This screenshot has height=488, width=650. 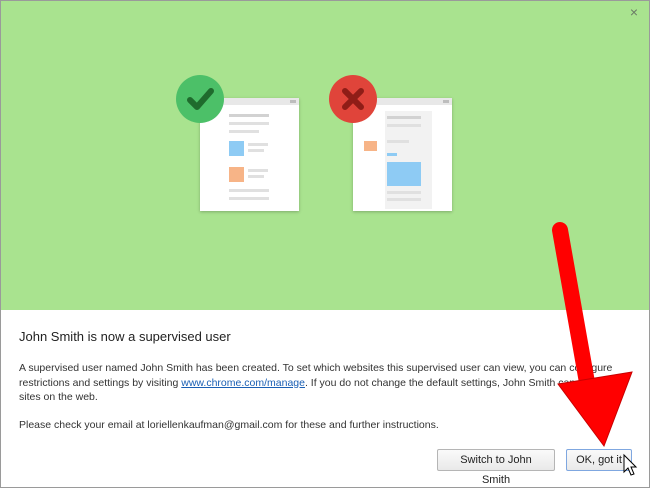 I want to click on dialog-heading: John Smith is now a supervised user, so click(x=125, y=336).